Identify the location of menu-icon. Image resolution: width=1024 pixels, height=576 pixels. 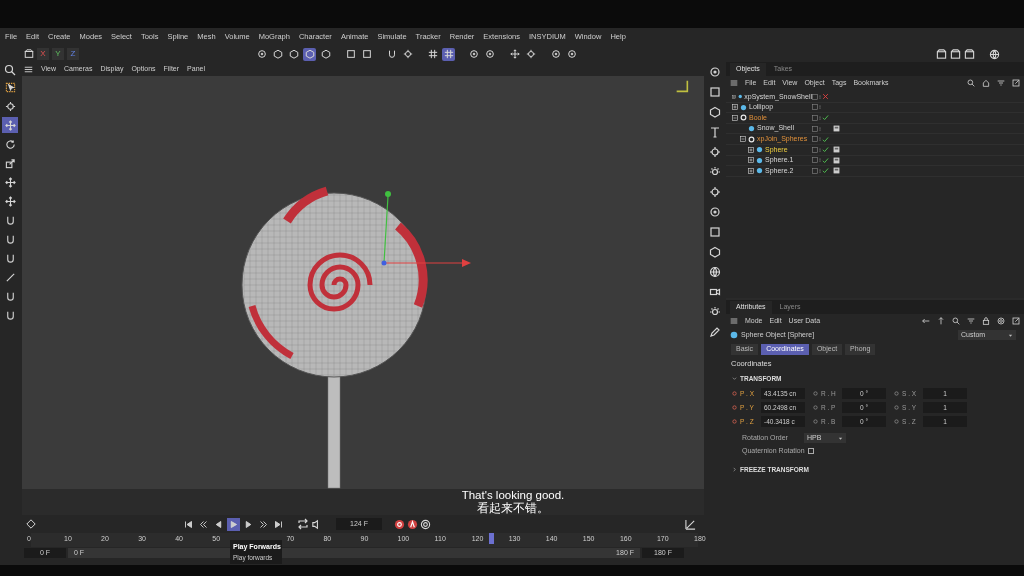
(28, 69).